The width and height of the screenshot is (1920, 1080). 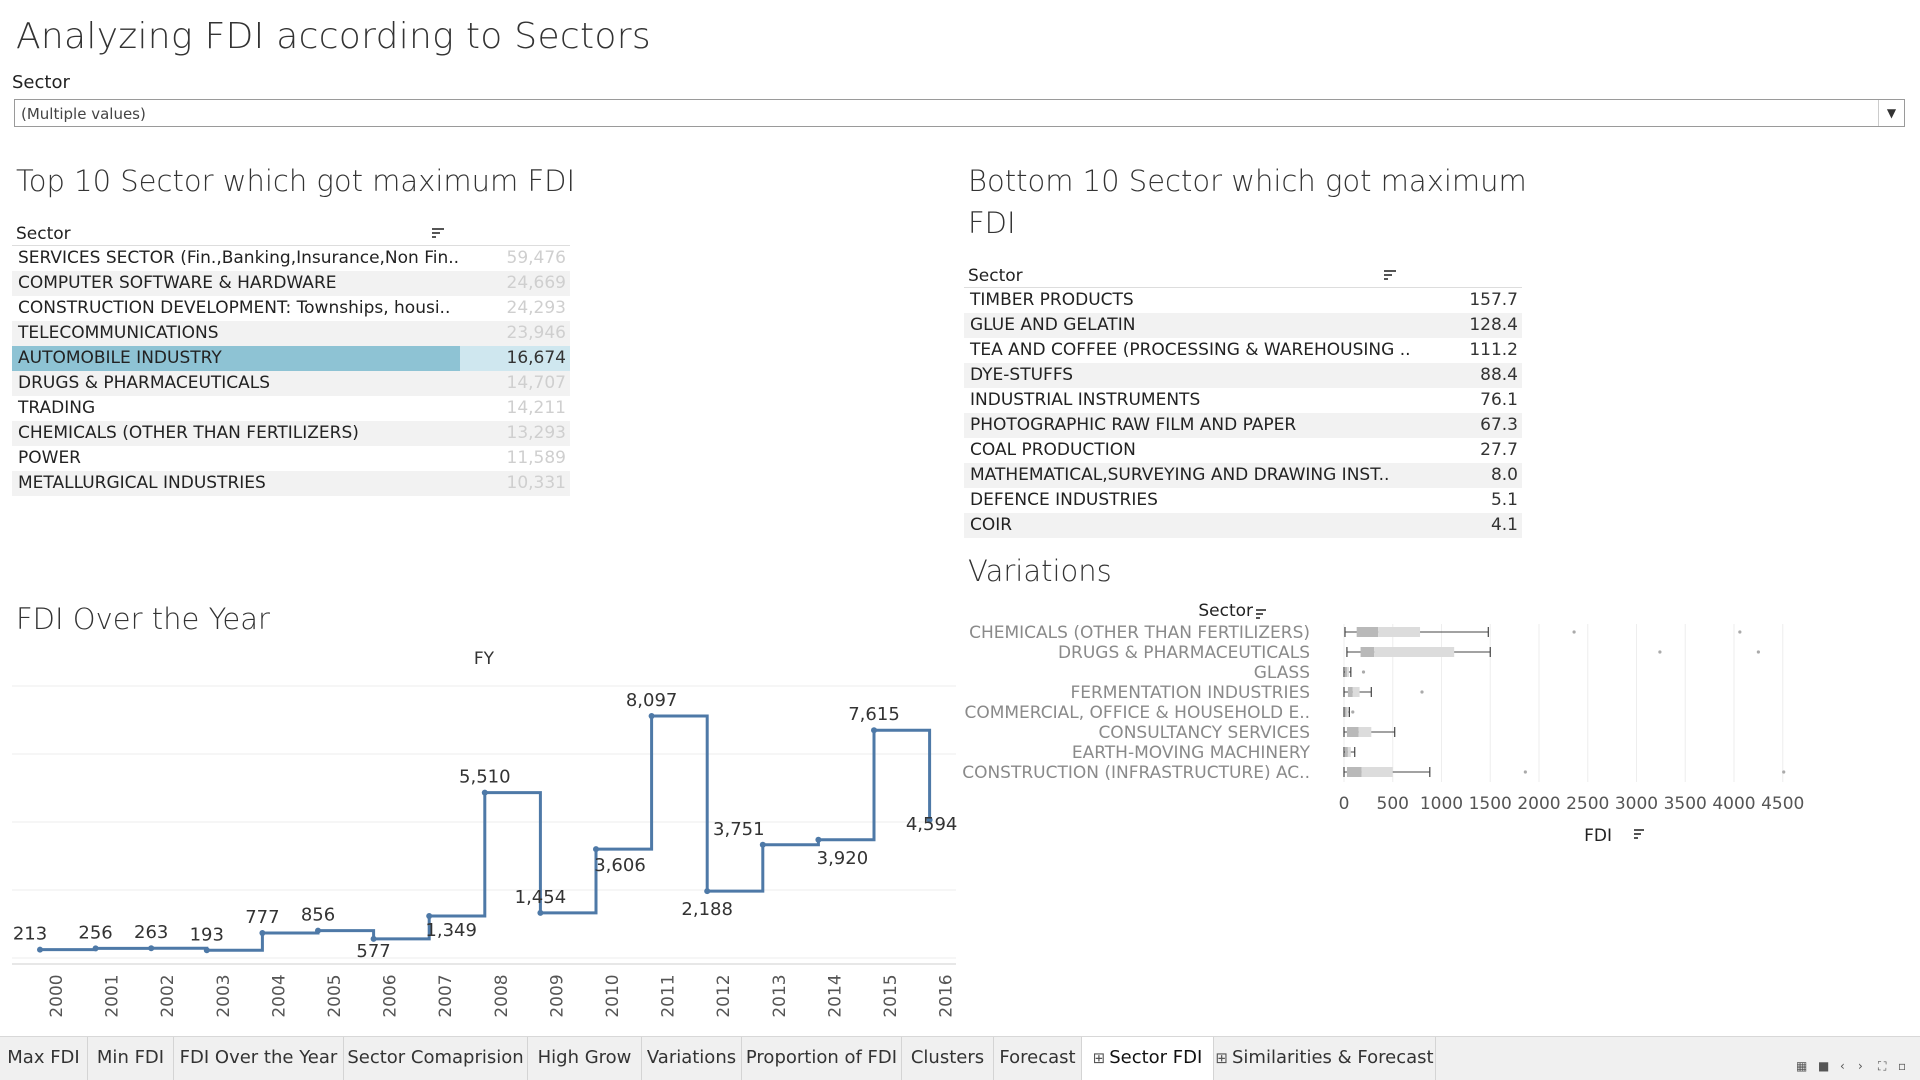 I want to click on x-axis-title: FY, so click(x=484, y=659).